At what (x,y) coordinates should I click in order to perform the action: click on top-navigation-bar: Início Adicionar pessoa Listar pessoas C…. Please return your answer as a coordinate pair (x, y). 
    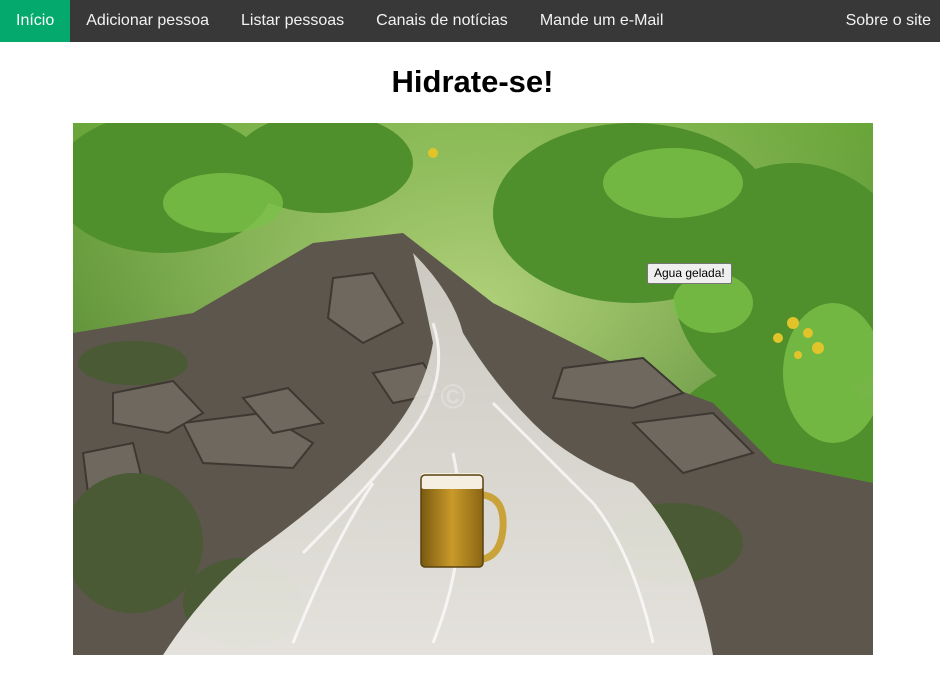
    Looking at the image, I should click on (470, 21).